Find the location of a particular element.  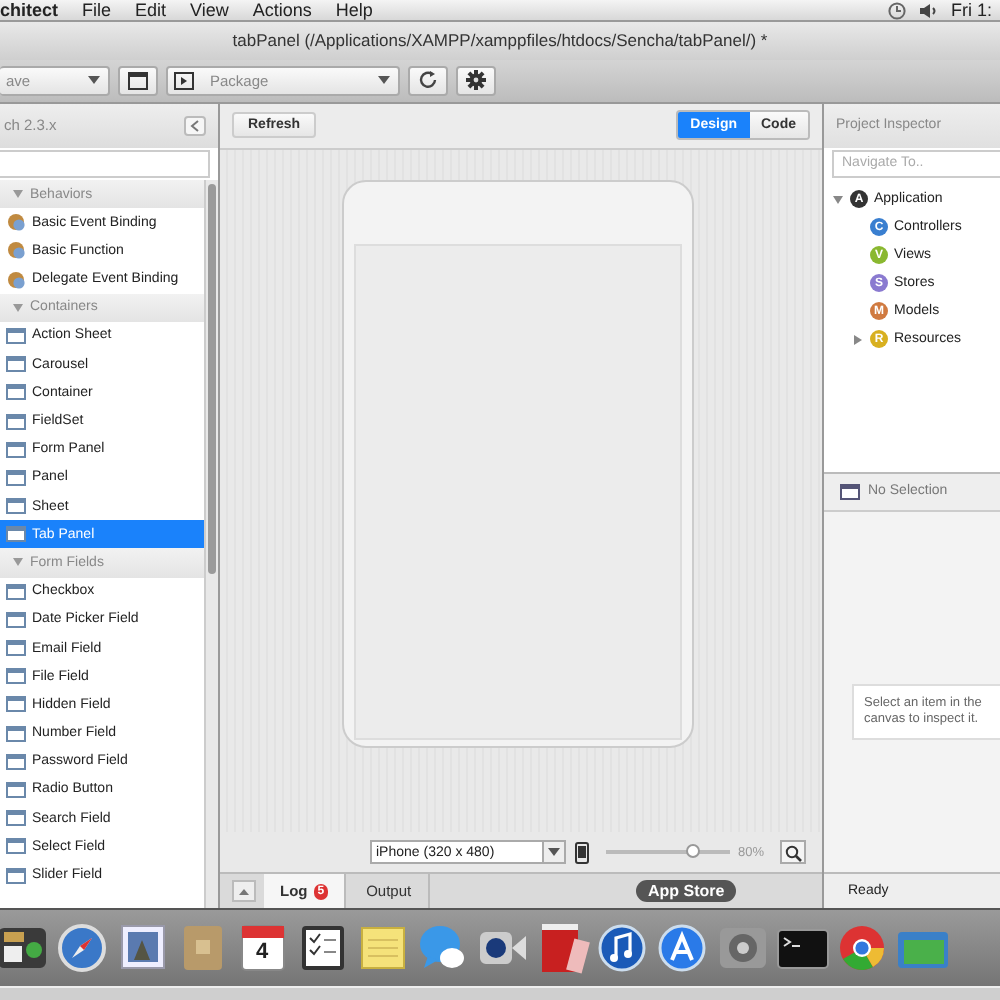

refresh-icon is located at coordinates (428, 80).